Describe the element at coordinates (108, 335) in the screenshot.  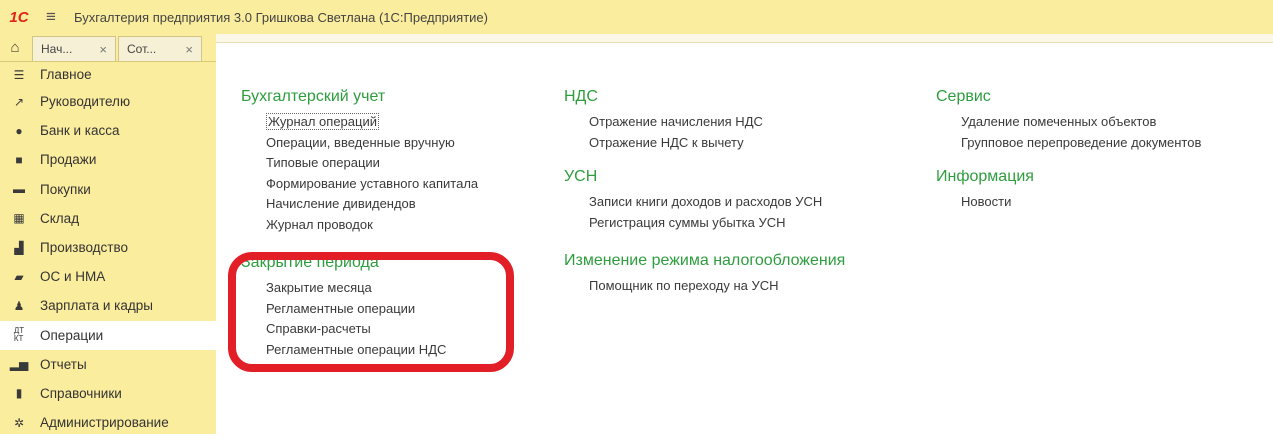
I see `sidebar-item-operations: ДТ КТ Операции` at that location.